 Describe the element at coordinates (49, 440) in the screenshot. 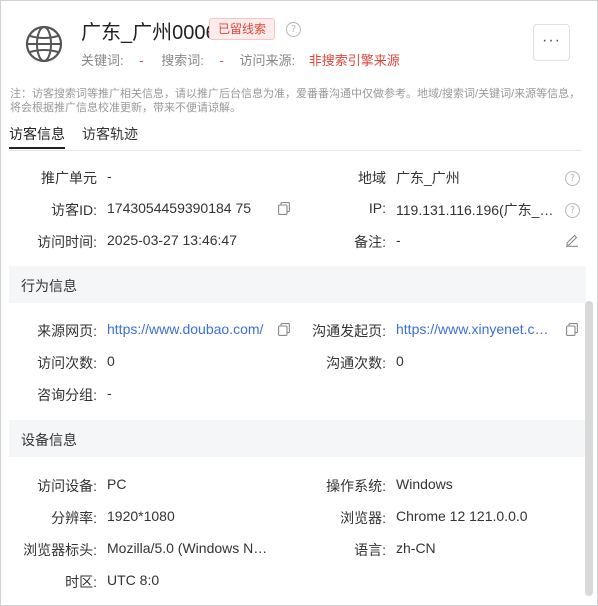

I see `device-section-title: 设备信息` at that location.